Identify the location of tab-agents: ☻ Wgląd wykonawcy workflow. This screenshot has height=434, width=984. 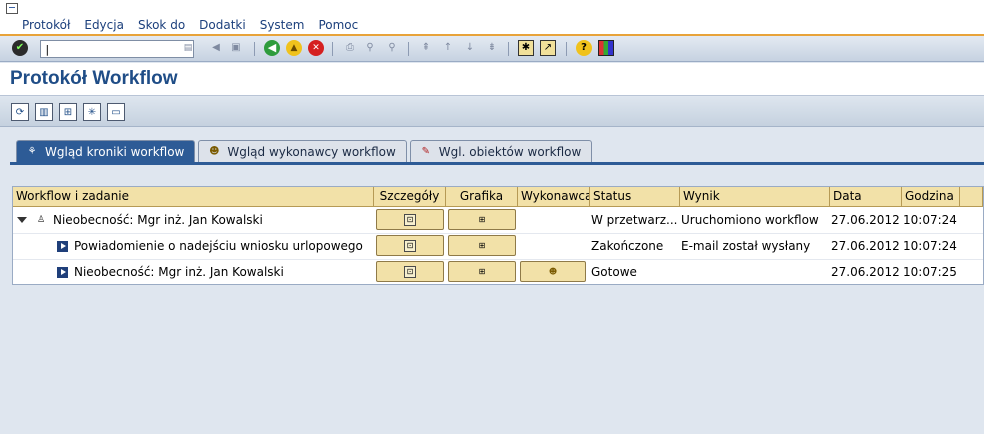
(302, 151).